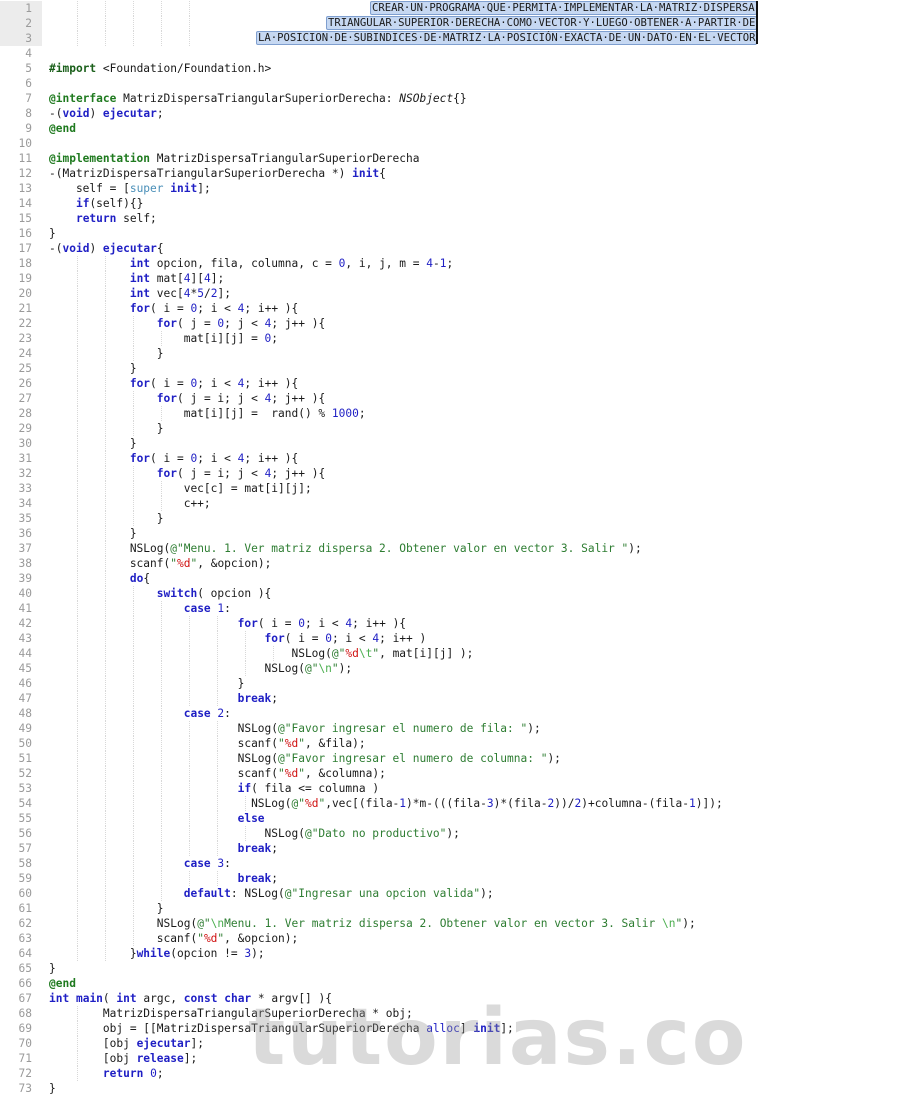 This screenshot has width=910, height=1100. I want to click on line-number: 13, so click(25, 188).